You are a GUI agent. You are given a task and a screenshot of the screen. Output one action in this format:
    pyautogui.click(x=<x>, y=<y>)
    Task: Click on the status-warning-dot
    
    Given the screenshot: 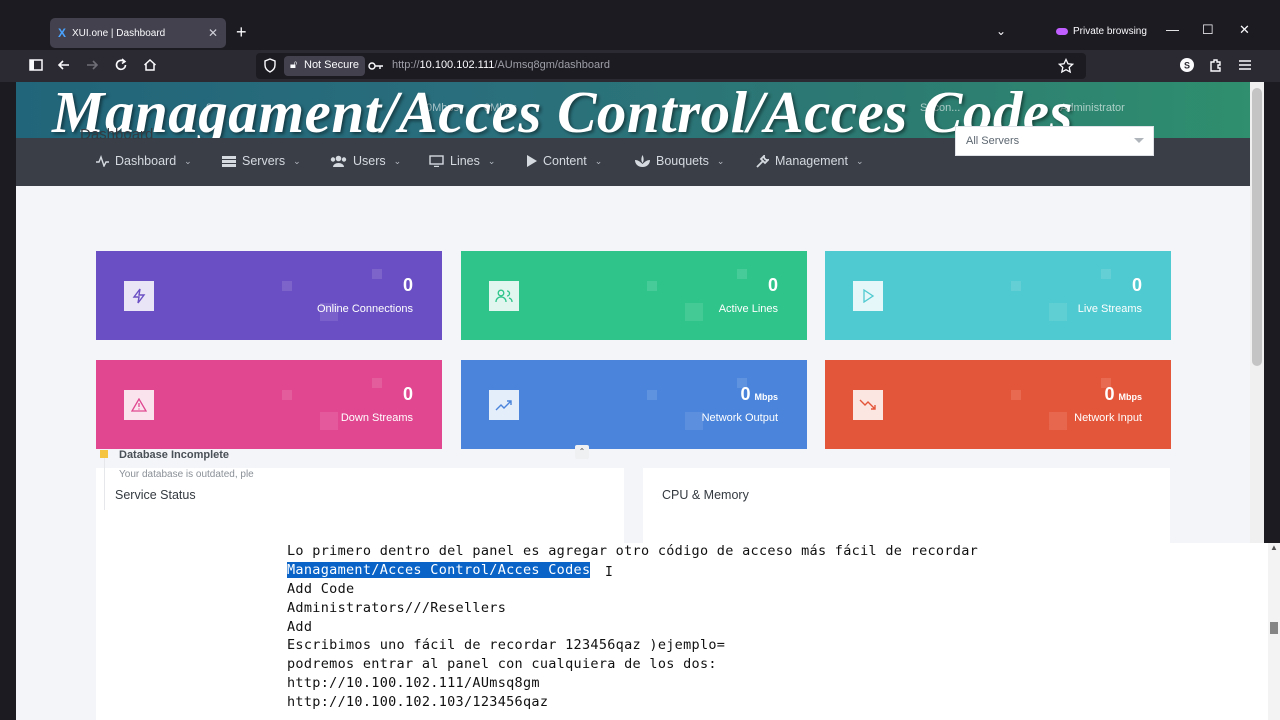 What is the action you would take?
    pyautogui.click(x=104, y=454)
    